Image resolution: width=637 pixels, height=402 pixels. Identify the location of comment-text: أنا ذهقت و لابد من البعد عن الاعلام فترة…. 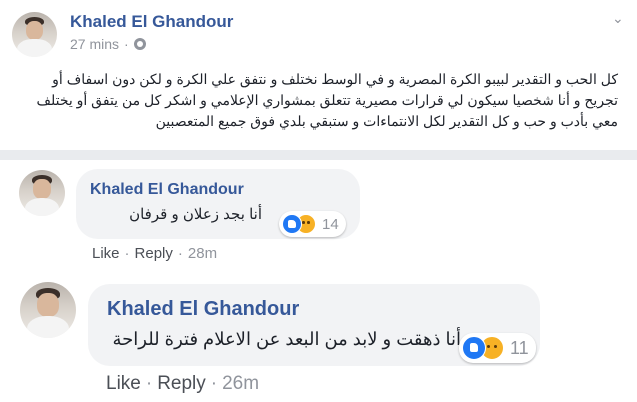
(287, 339).